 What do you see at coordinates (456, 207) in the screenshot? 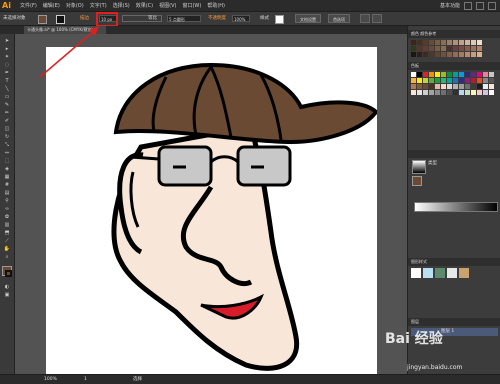
I see `gradient-slider` at bounding box center [456, 207].